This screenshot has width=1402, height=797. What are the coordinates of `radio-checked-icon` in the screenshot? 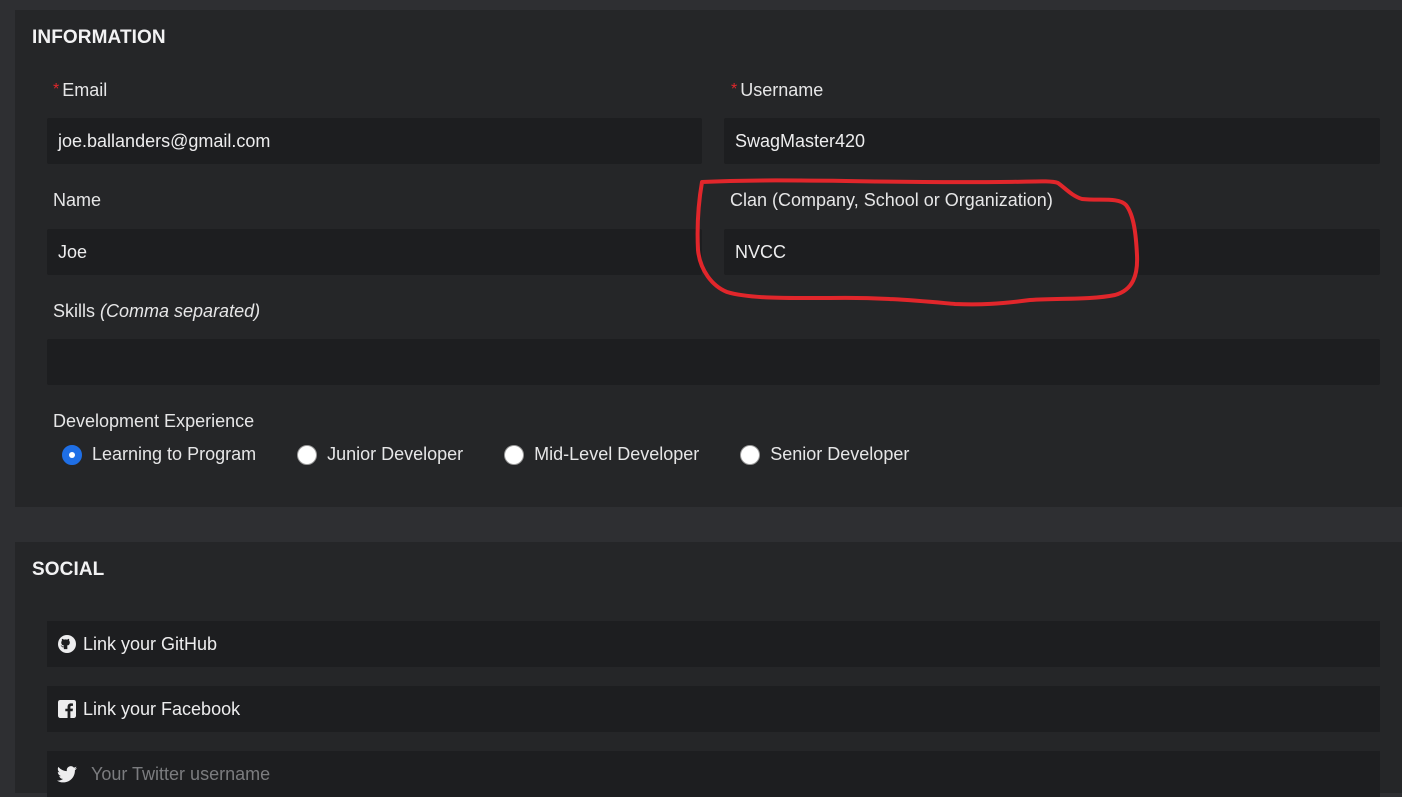 It's located at (72, 454).